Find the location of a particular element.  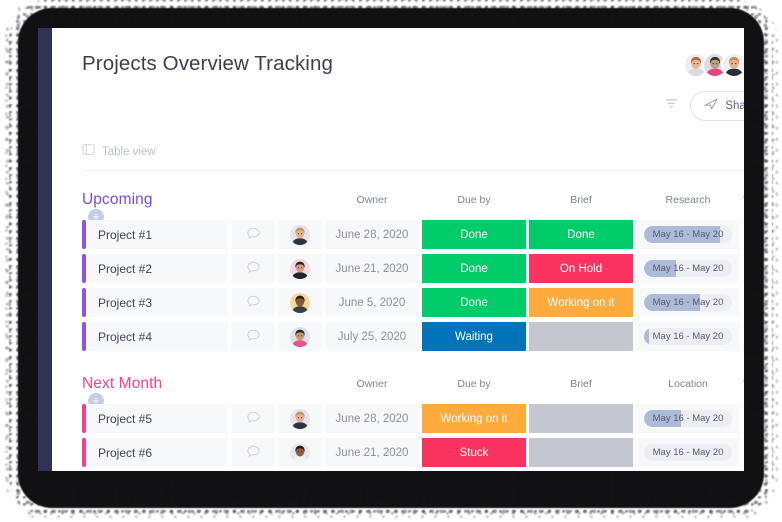

column-header-research: Research is located at coordinates (688, 200).